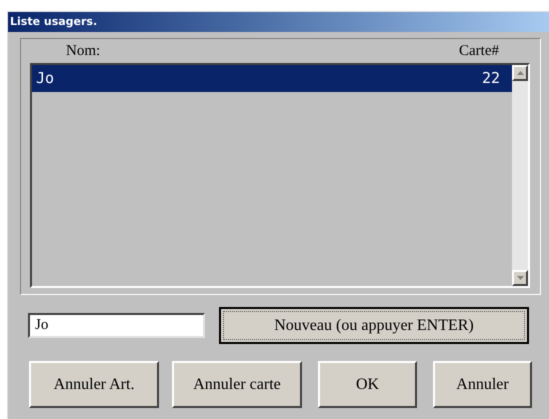 This screenshot has height=419, width=549. What do you see at coordinates (374, 325) in the screenshot?
I see `new-button: Nouveau (ou appuyer ENTER)` at bounding box center [374, 325].